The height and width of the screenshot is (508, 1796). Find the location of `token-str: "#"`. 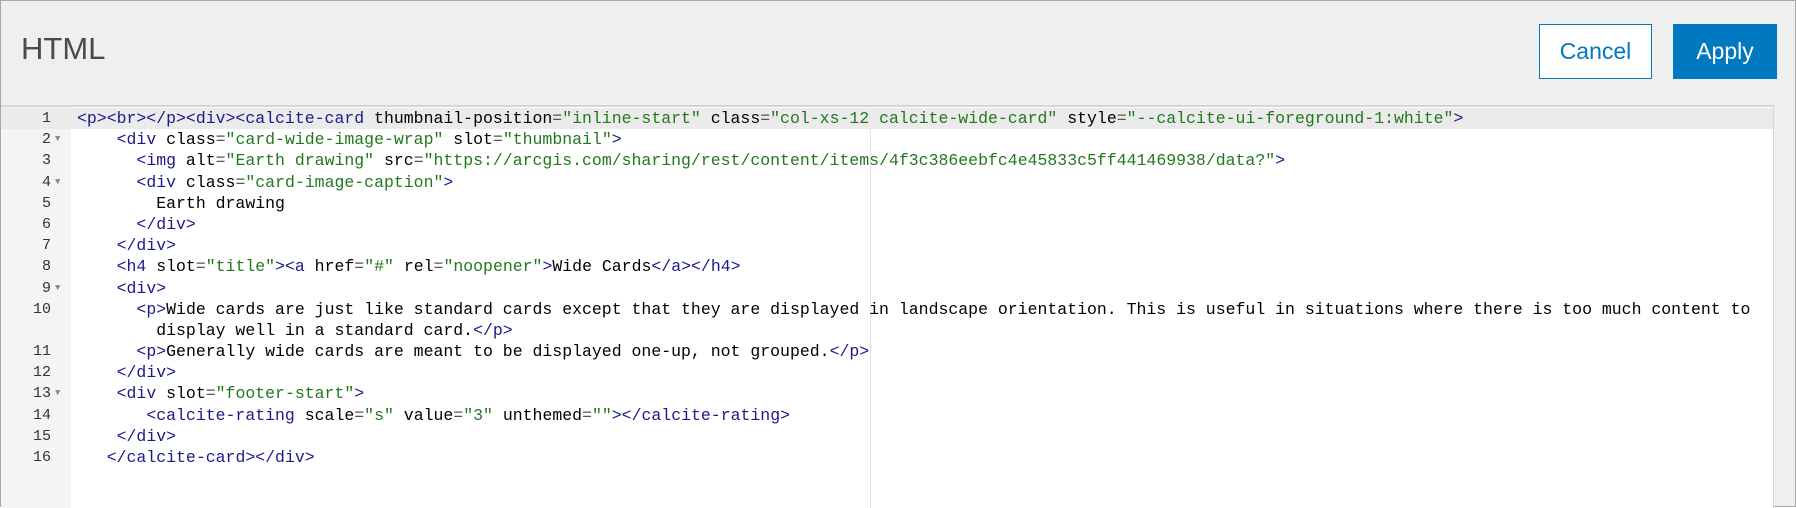

token-str: "#" is located at coordinates (379, 267).